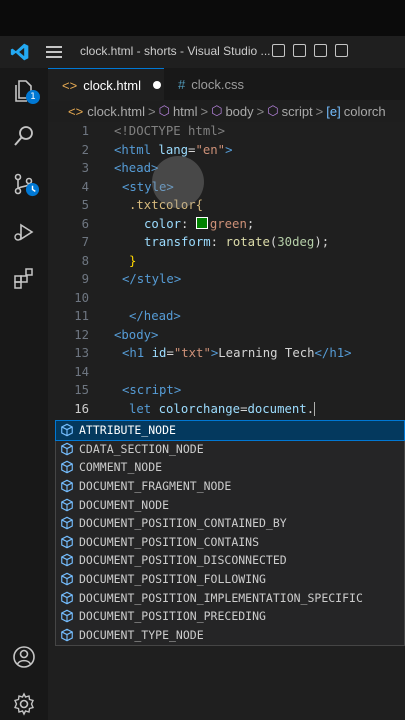 The image size is (405, 720). What do you see at coordinates (185, 111) in the screenshot?
I see `breadcrumb-item-html: html` at bounding box center [185, 111].